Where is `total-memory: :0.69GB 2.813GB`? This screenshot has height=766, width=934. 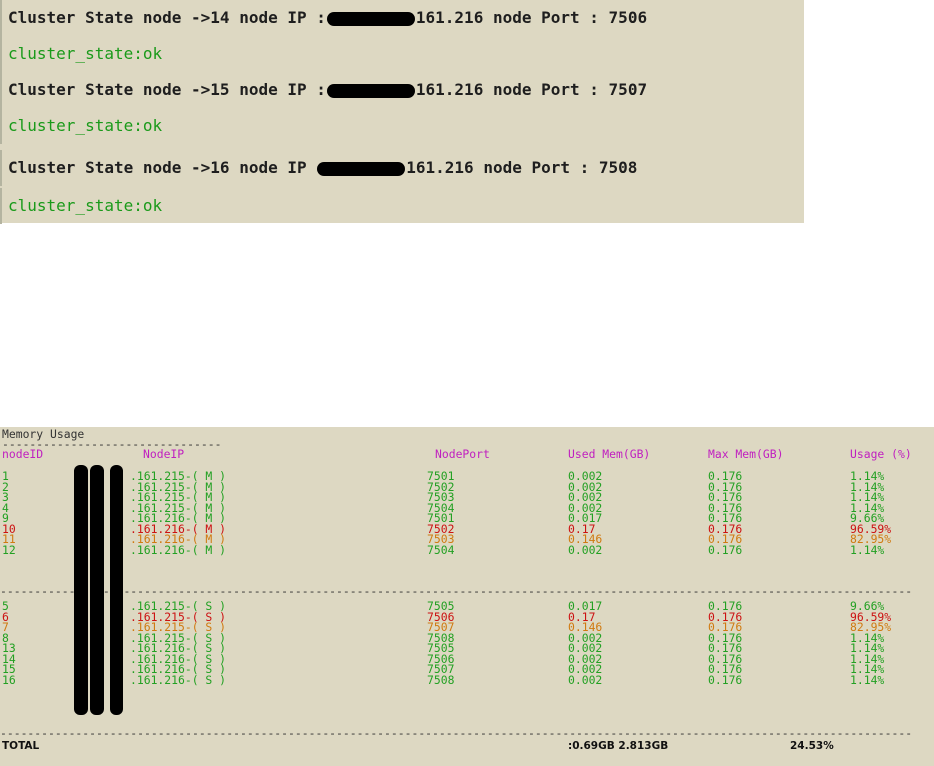 total-memory: :0.69GB 2.813GB is located at coordinates (618, 746).